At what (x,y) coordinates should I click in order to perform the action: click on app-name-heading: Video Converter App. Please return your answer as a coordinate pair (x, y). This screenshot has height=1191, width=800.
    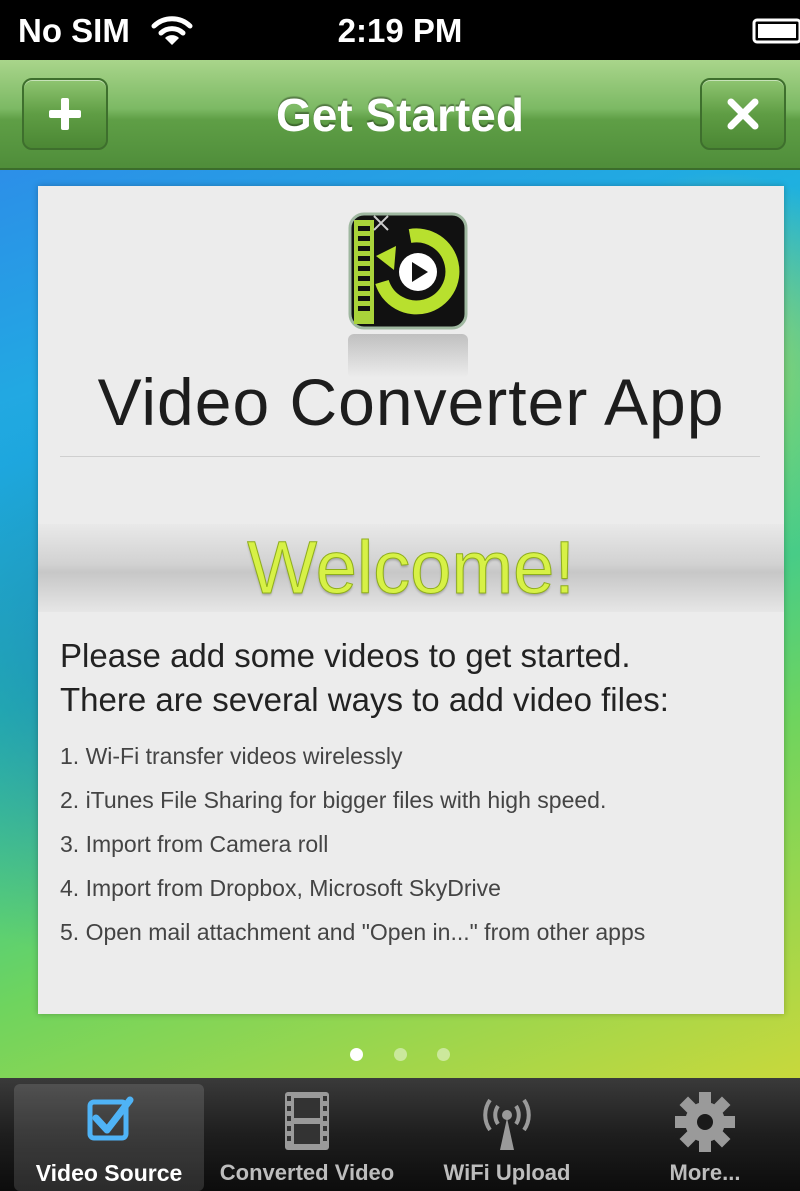
    Looking at the image, I should click on (411, 402).